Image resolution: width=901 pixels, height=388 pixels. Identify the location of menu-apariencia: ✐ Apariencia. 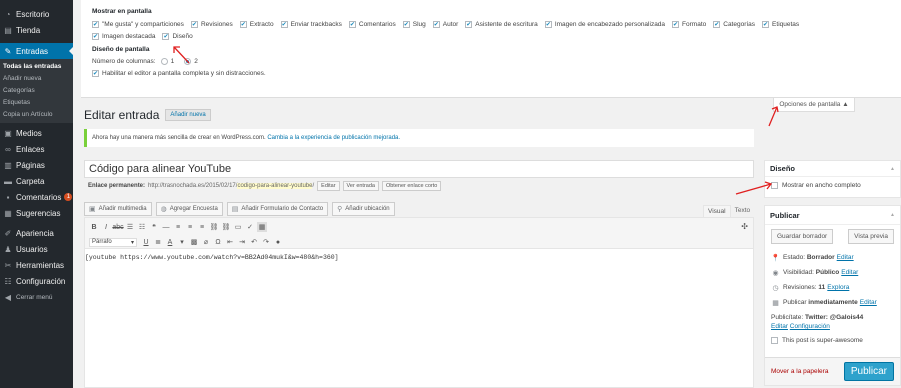
(36, 233).